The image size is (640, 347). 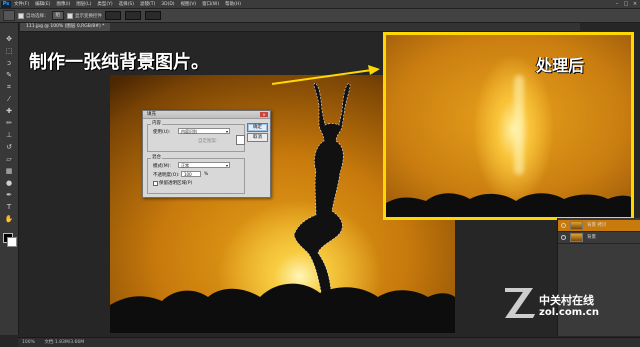 What do you see at coordinates (9, 123) in the screenshot?
I see `brush-tool-icon: ✏` at bounding box center [9, 123].